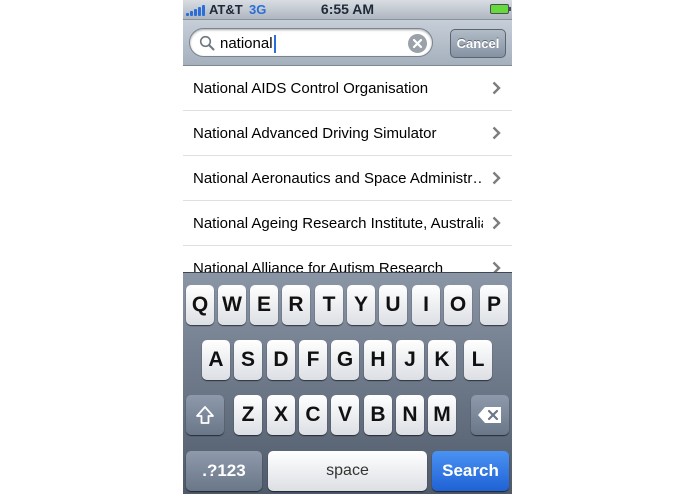 This screenshot has width=695, height=494. Describe the element at coordinates (329, 305) in the screenshot. I see `key-t: T` at that location.